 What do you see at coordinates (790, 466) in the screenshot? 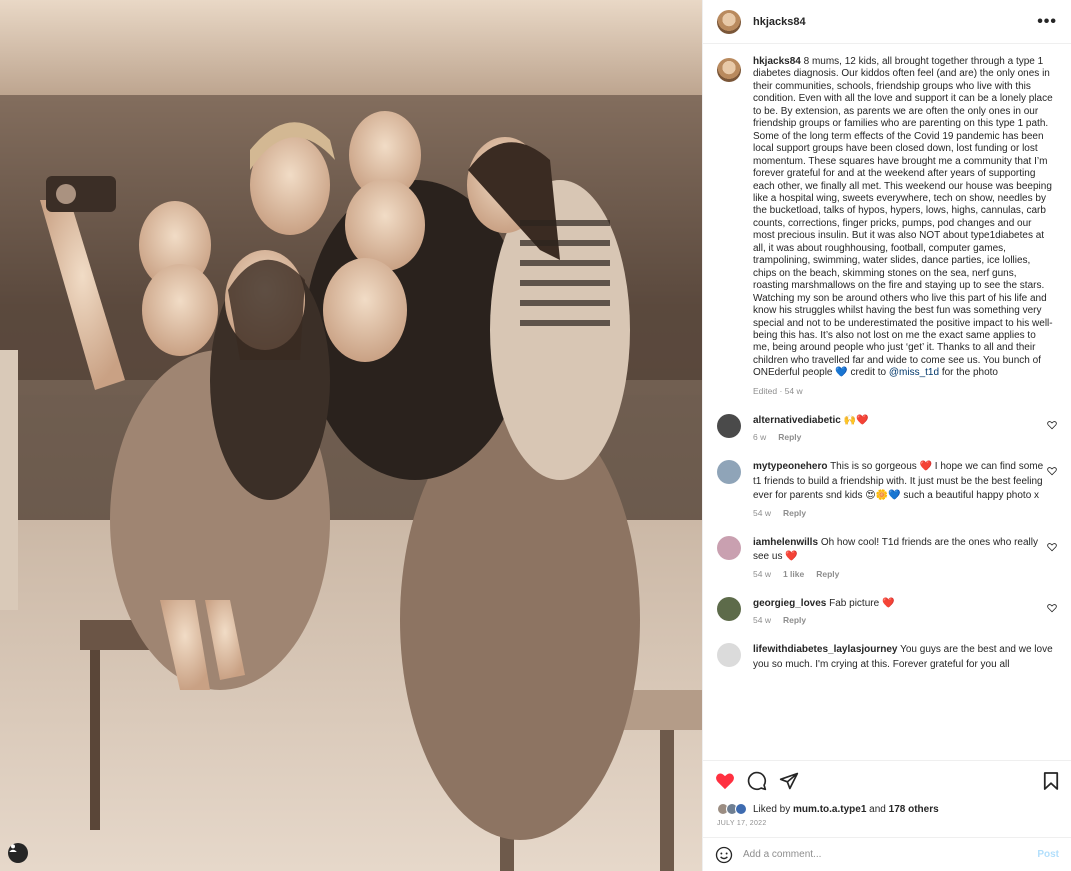
I see `commenter-username: mytypeonehero` at bounding box center [790, 466].